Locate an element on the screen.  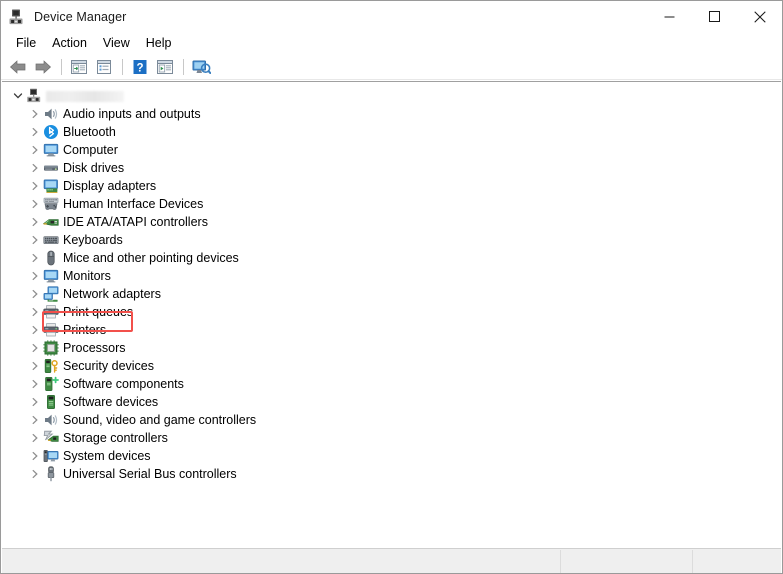
toolbar: ? is located at coordinates (391, 67).